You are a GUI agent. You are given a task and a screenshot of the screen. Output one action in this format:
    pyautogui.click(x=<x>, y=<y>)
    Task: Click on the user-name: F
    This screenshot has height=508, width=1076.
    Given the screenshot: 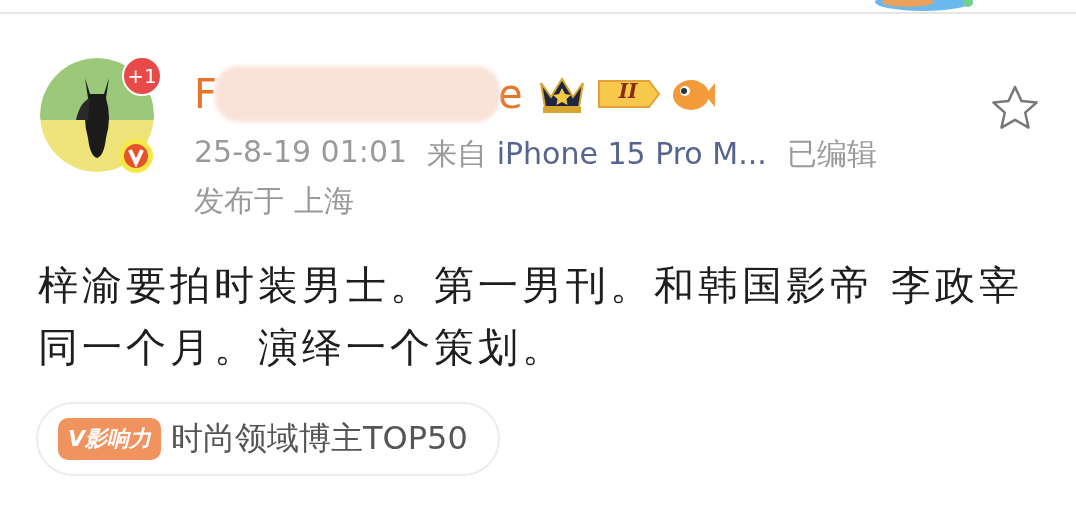 What is the action you would take?
    pyautogui.click(x=205, y=94)
    